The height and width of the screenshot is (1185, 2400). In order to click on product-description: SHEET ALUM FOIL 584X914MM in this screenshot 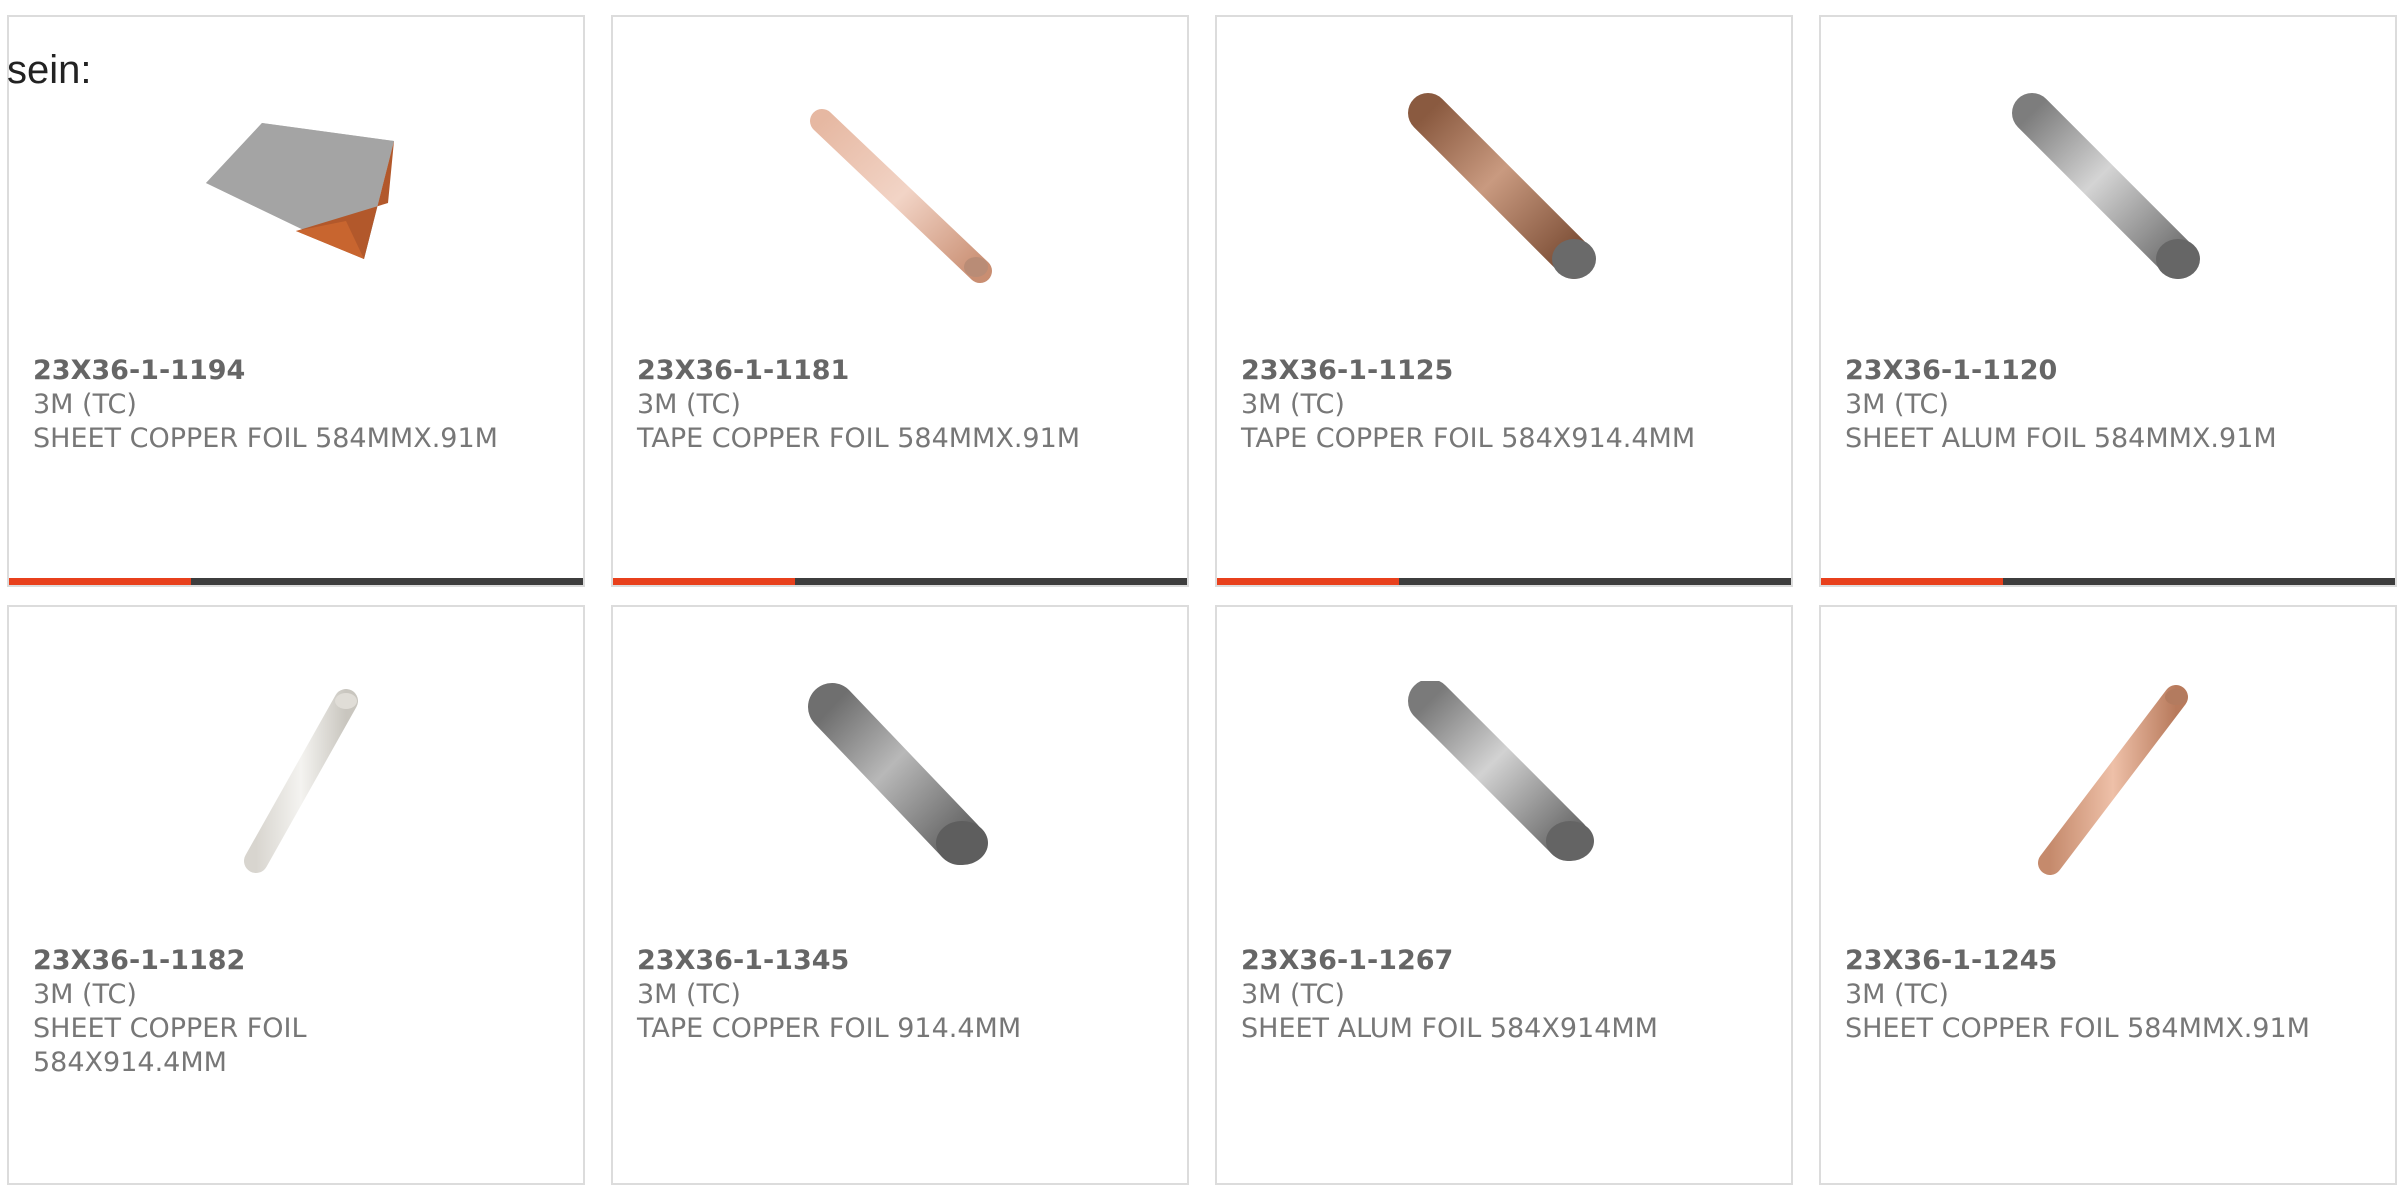, I will do `click(1449, 1028)`.